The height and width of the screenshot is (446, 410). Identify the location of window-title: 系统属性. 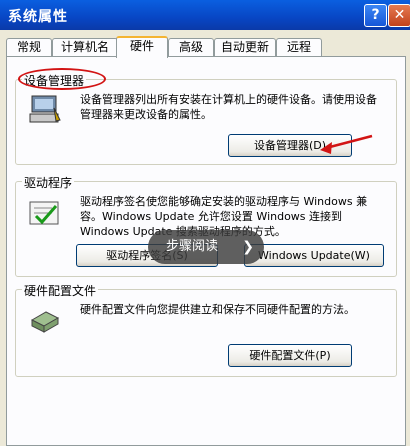
(38, 17).